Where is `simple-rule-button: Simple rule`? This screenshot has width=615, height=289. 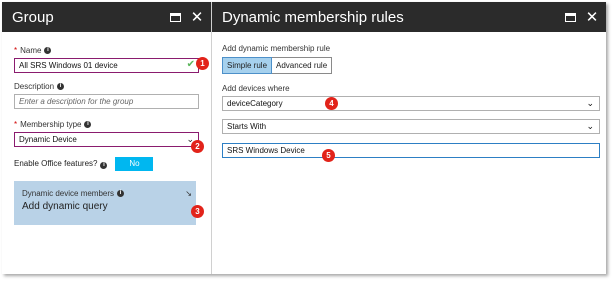 simple-rule-button: Simple rule is located at coordinates (247, 65).